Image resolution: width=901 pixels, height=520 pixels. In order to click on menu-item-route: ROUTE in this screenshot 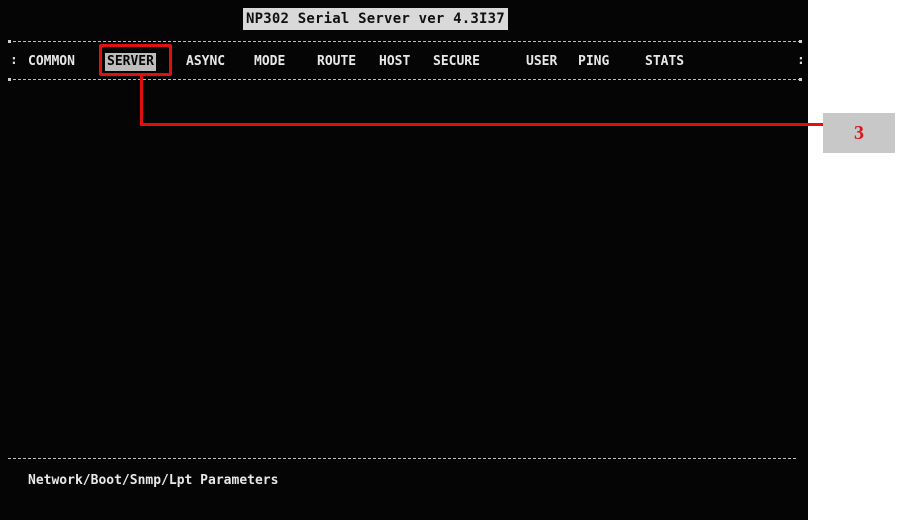, I will do `click(336, 62)`.